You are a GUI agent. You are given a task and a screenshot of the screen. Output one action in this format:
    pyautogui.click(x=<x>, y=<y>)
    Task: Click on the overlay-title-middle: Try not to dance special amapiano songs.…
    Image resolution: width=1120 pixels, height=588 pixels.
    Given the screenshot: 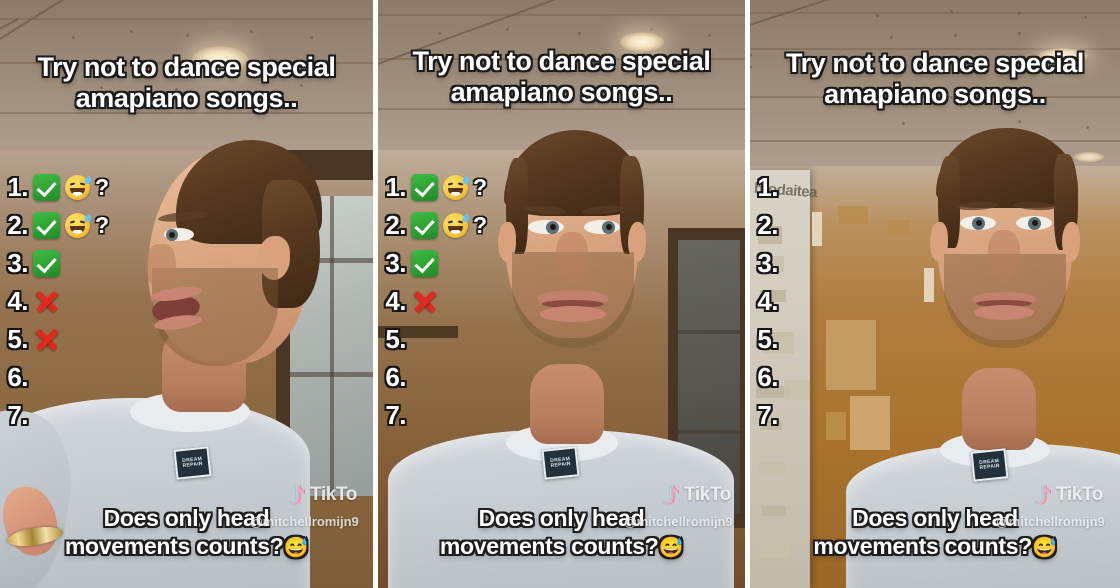 What is the action you would take?
    pyautogui.click(x=561, y=77)
    